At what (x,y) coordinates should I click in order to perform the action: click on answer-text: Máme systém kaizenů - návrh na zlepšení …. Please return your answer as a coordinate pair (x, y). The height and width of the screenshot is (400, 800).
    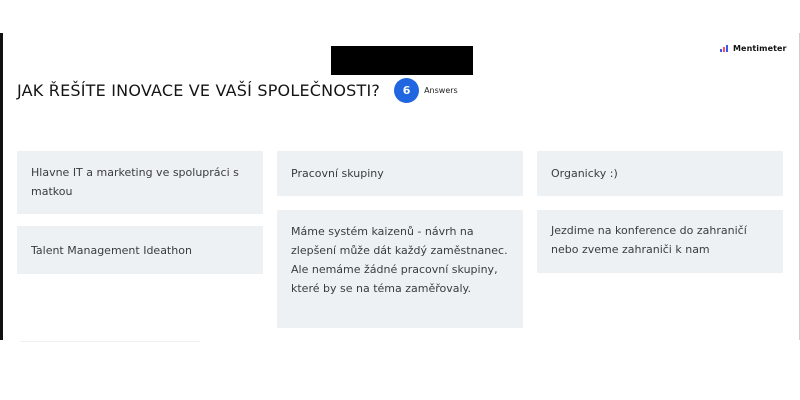
    Looking at the image, I should click on (399, 260).